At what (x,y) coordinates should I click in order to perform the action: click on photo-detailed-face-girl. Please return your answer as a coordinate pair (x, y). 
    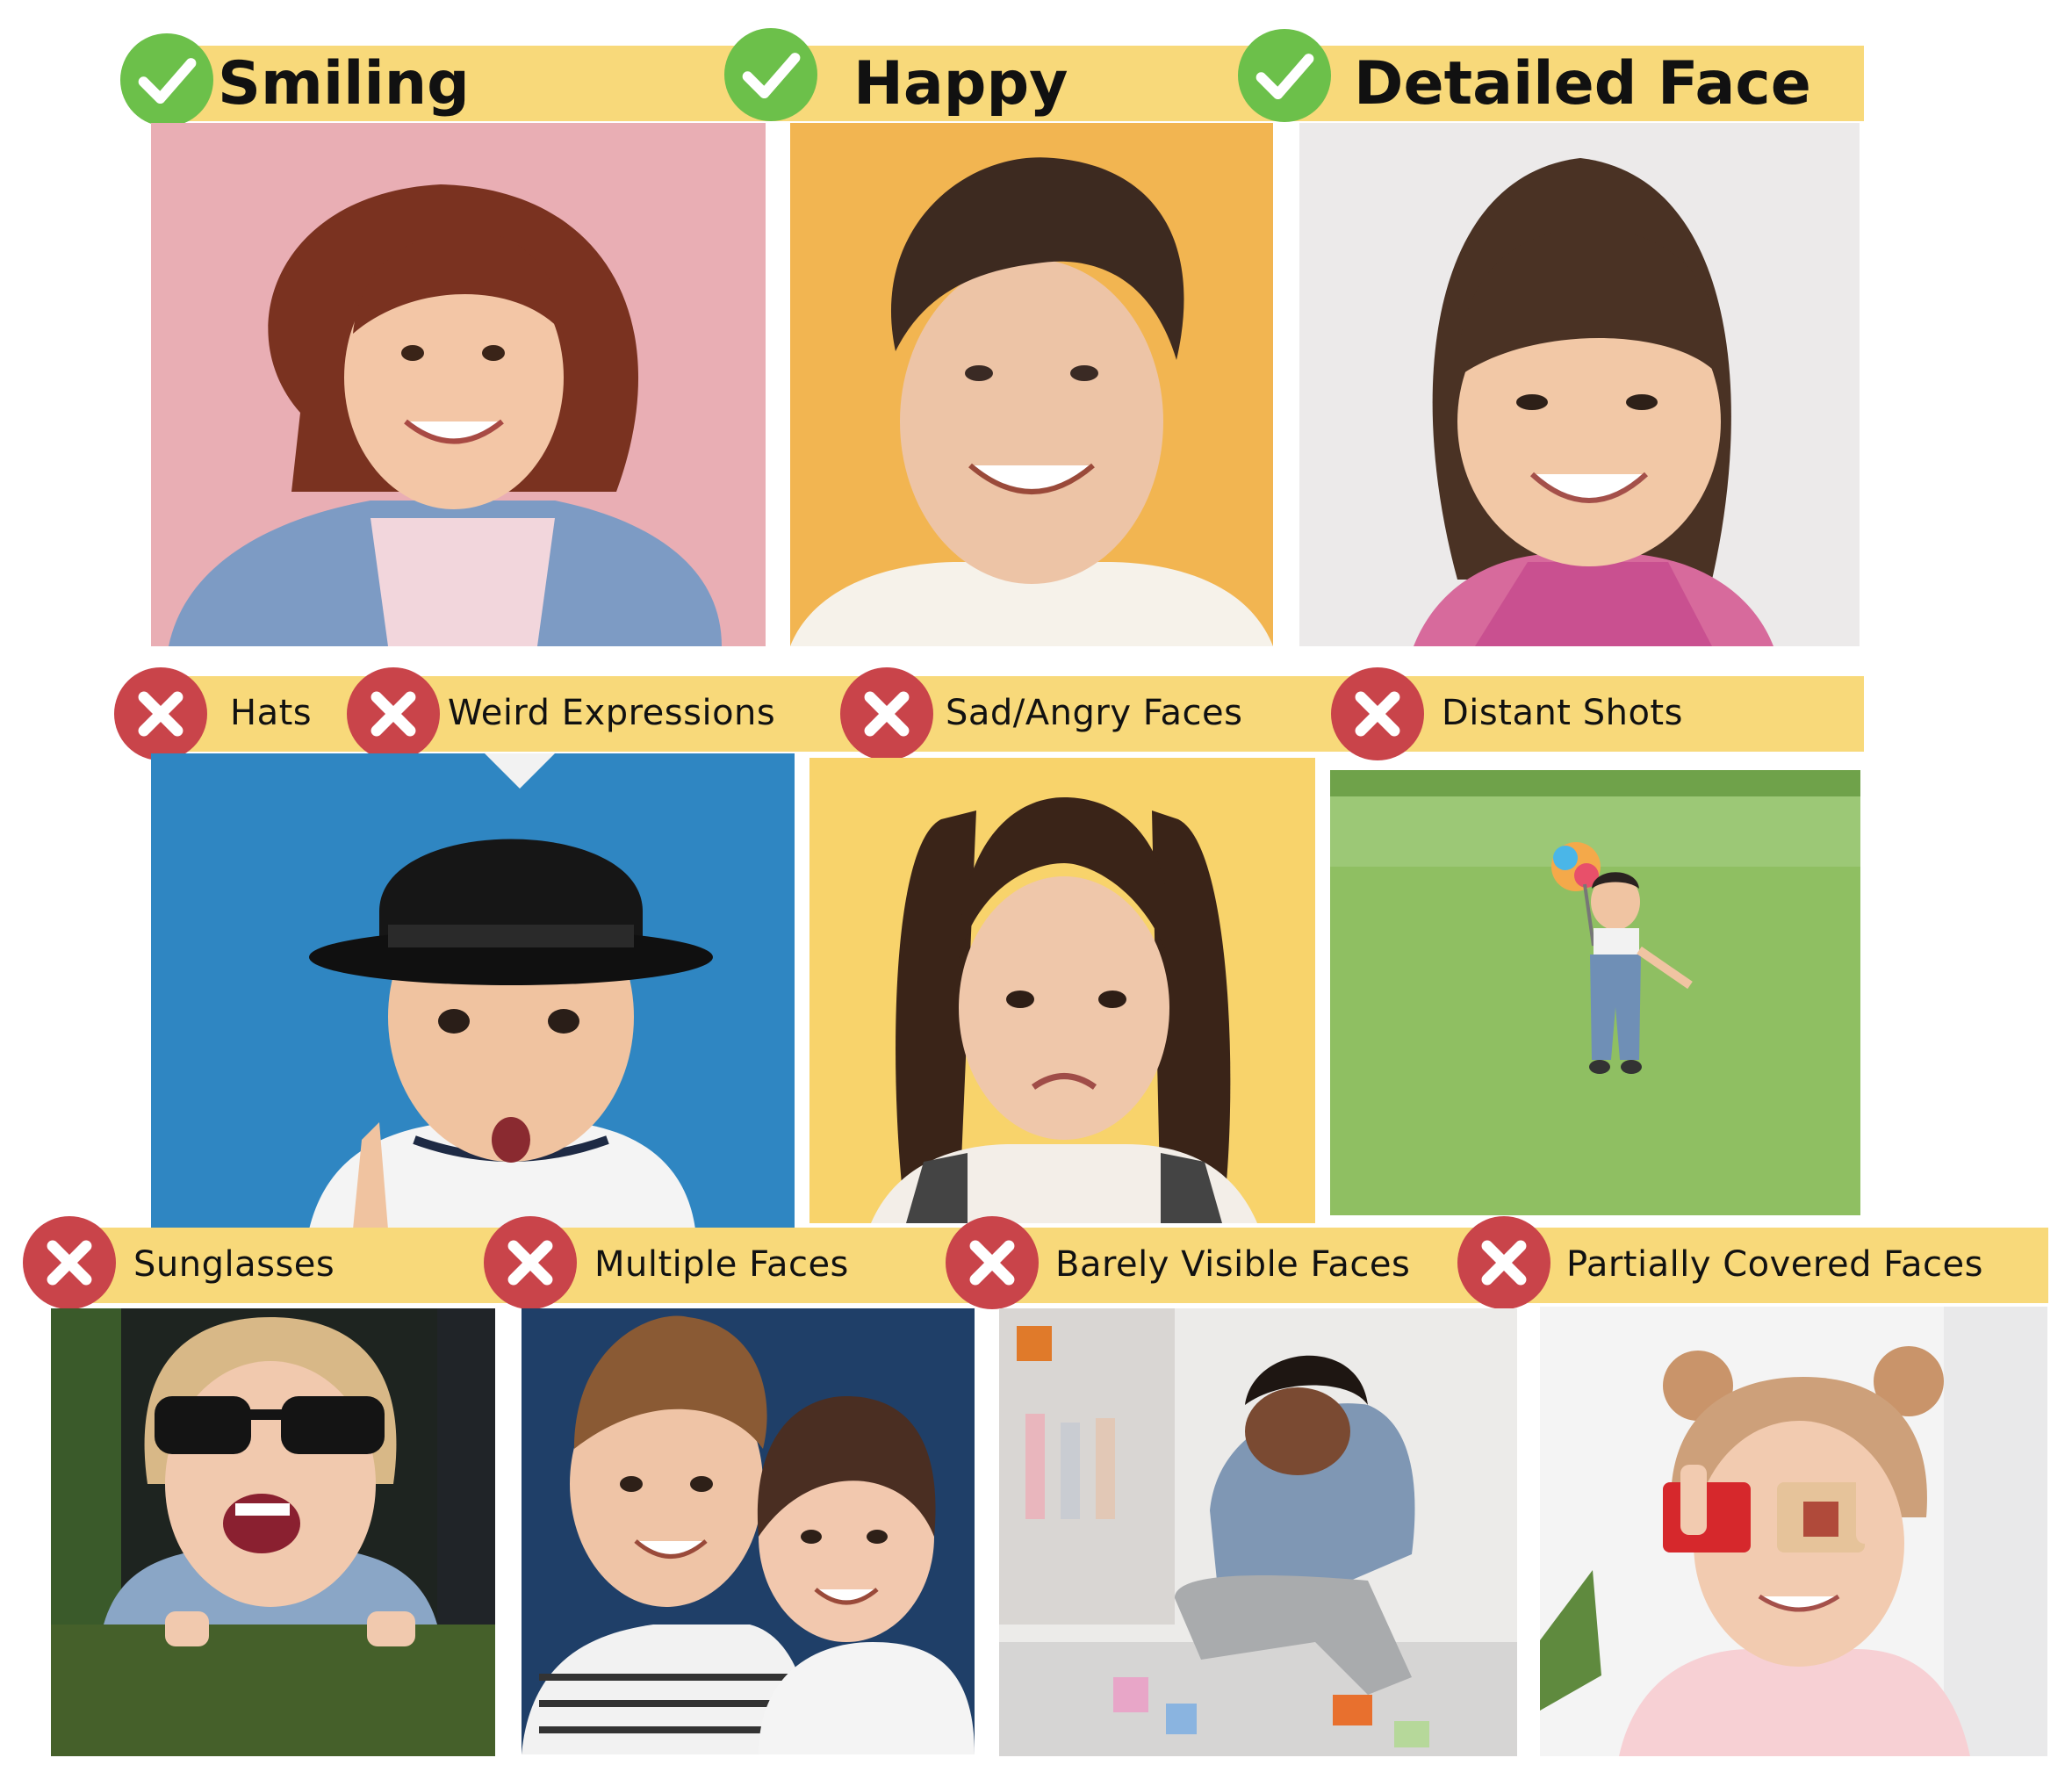
    Looking at the image, I should click on (1579, 384).